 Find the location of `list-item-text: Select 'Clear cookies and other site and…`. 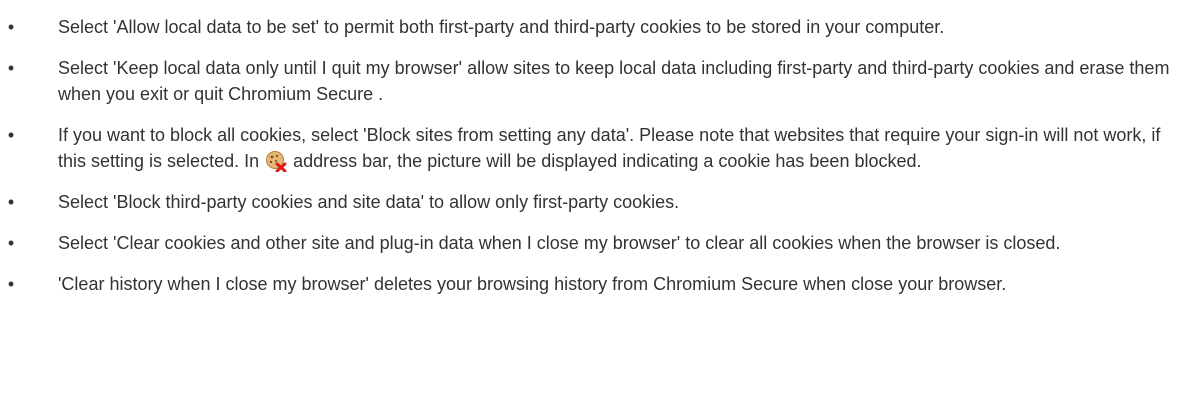

list-item-text: Select 'Clear cookies and other site and… is located at coordinates (559, 243).